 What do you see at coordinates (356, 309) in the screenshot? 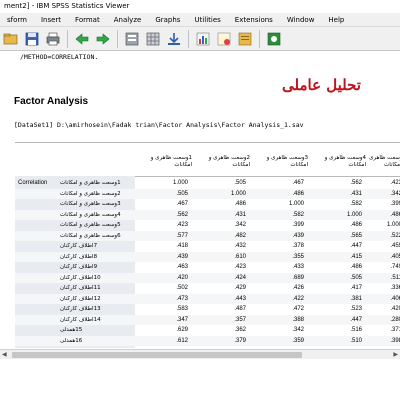
I see `table-cell: .523` at bounding box center [356, 309].